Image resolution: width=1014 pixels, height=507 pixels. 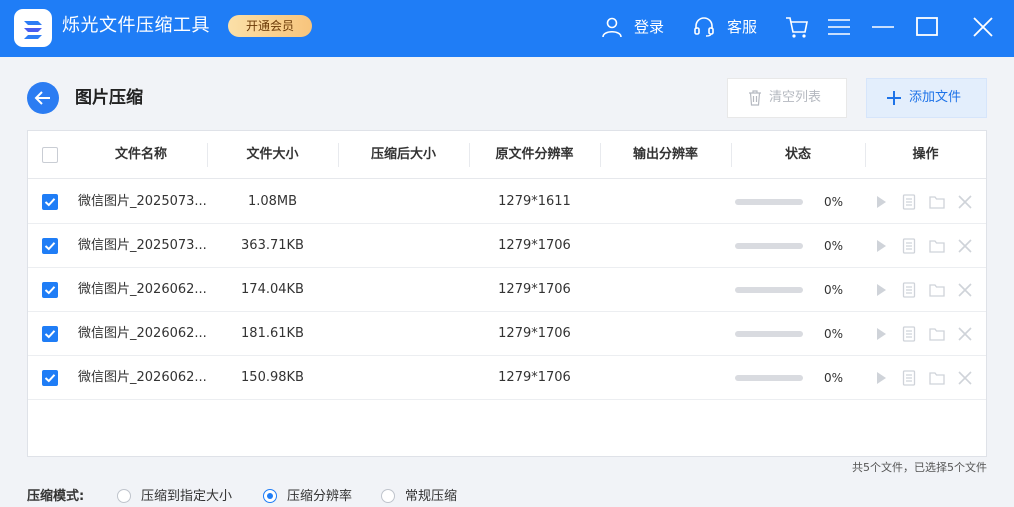 I want to click on file-size: 150.98KB, so click(x=272, y=377).